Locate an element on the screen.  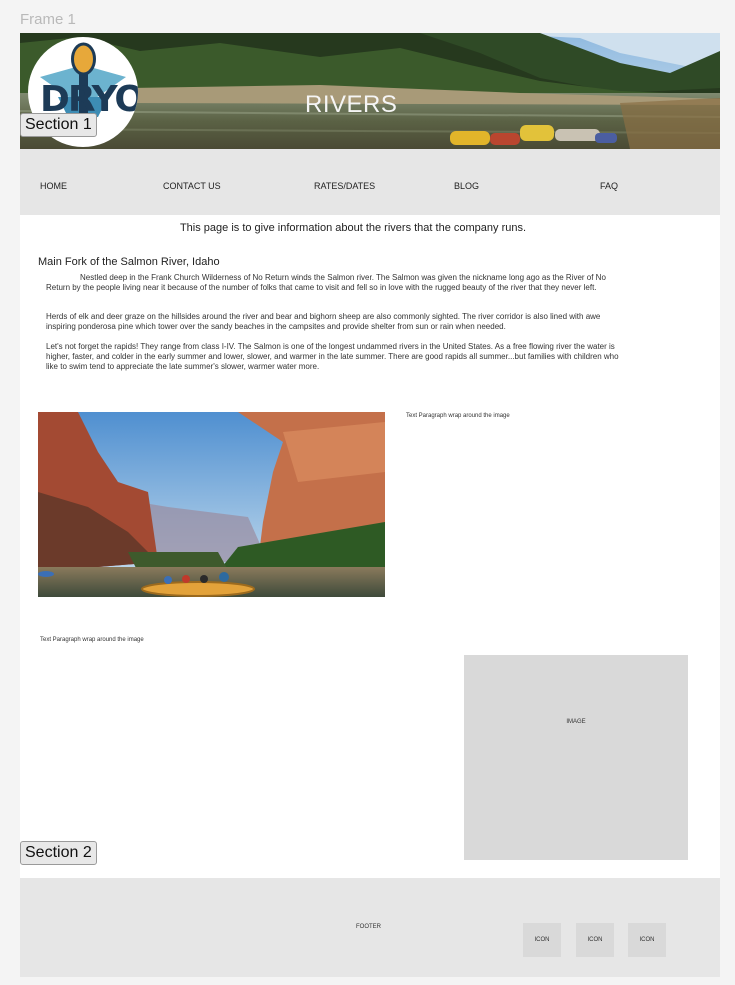
footer-label: FOOTER is located at coordinates (368, 927).